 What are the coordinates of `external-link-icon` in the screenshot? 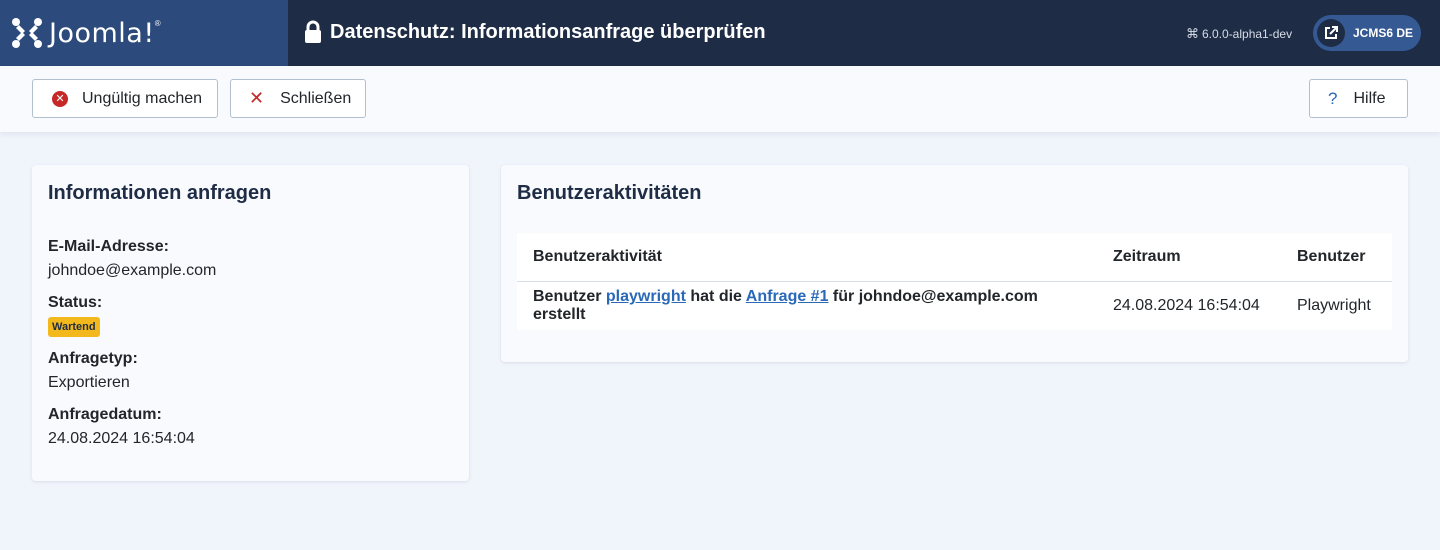 It's located at (1331, 33).